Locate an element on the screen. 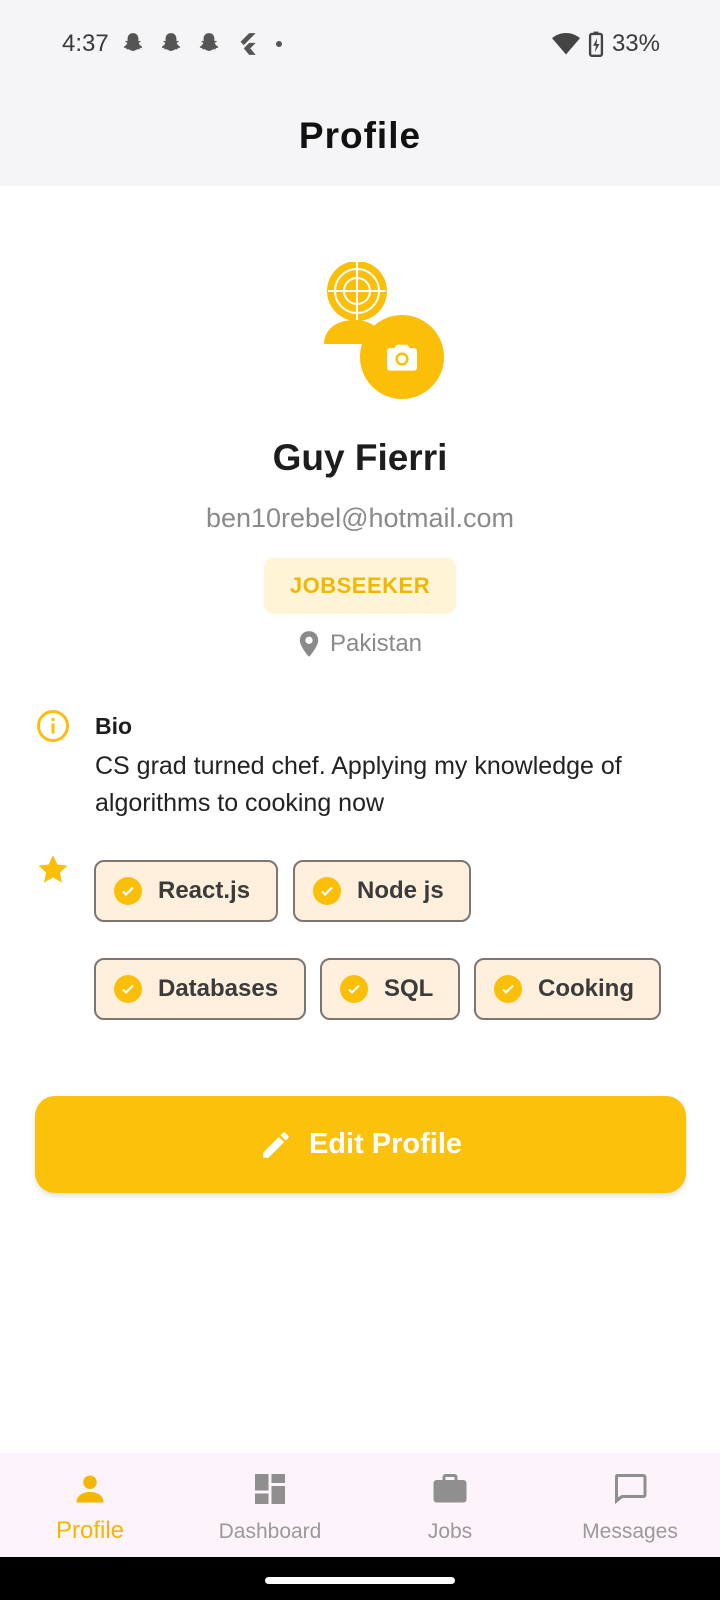 Image resolution: width=720 pixels, height=1600 pixels. star-icon is located at coordinates (53, 869).